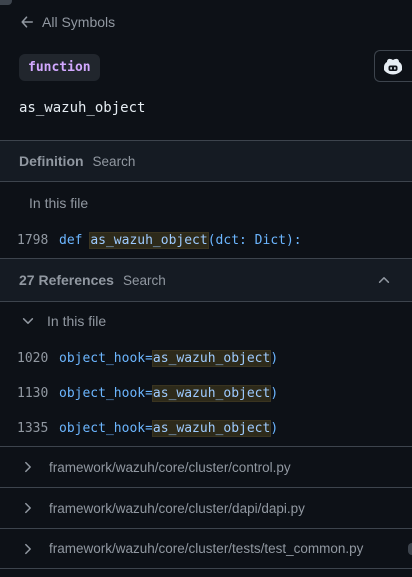 The height and width of the screenshot is (577, 412). I want to click on reference-line: 1020 object_hook=as_wazuh_object), so click(206, 358).